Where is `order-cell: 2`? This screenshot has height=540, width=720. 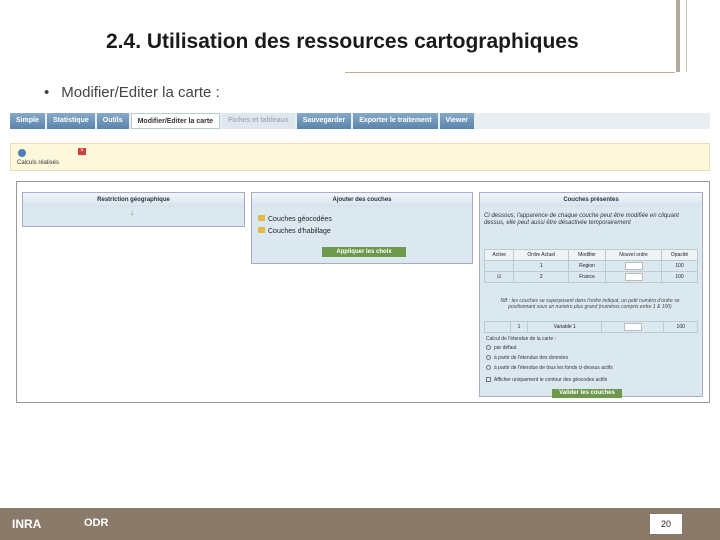
order-cell: 2 is located at coordinates (541, 277).